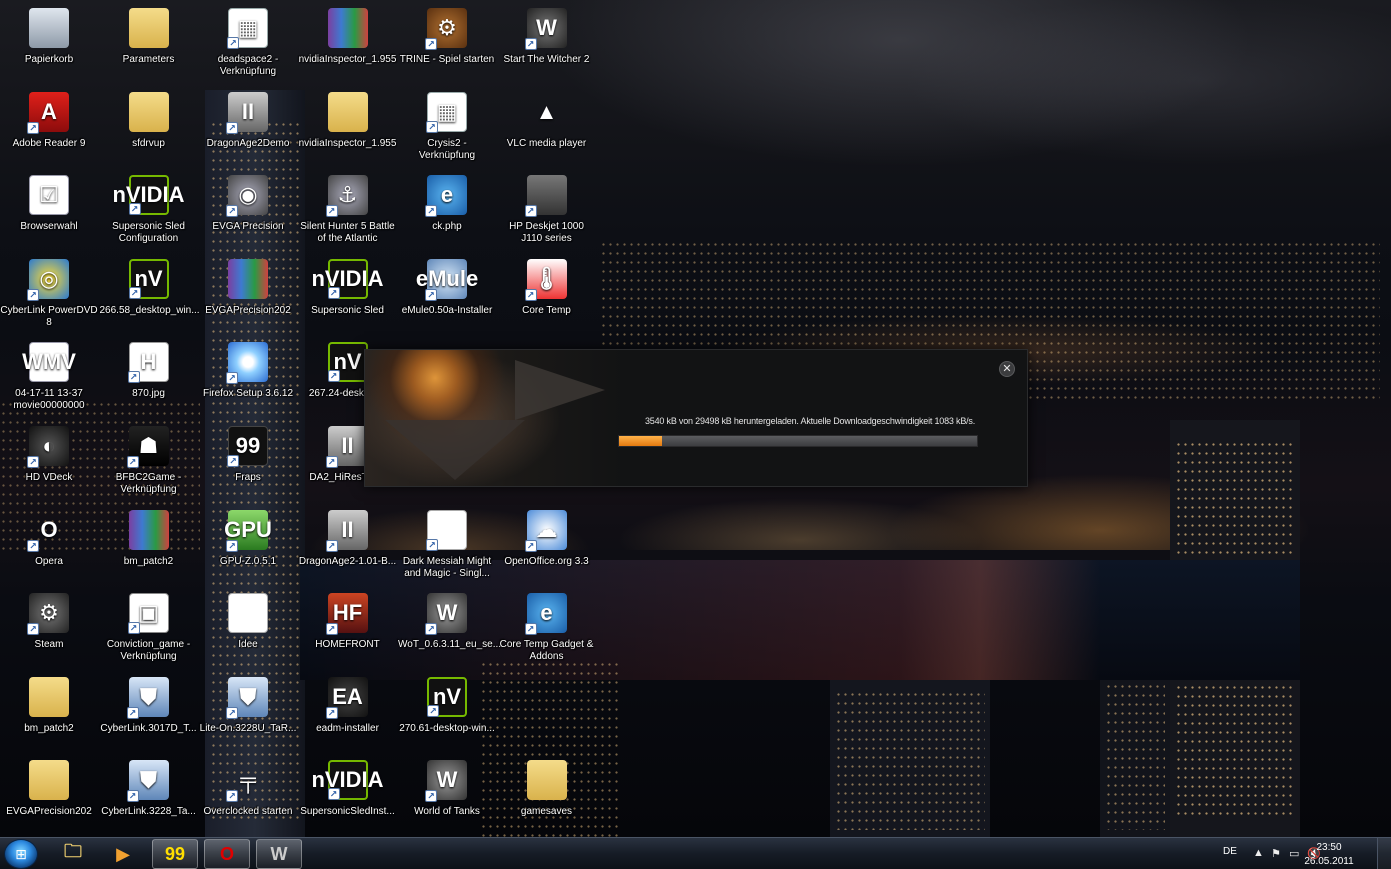 The height and width of the screenshot is (869, 1391). I want to click on checklist-icon: ☑, so click(49, 195).